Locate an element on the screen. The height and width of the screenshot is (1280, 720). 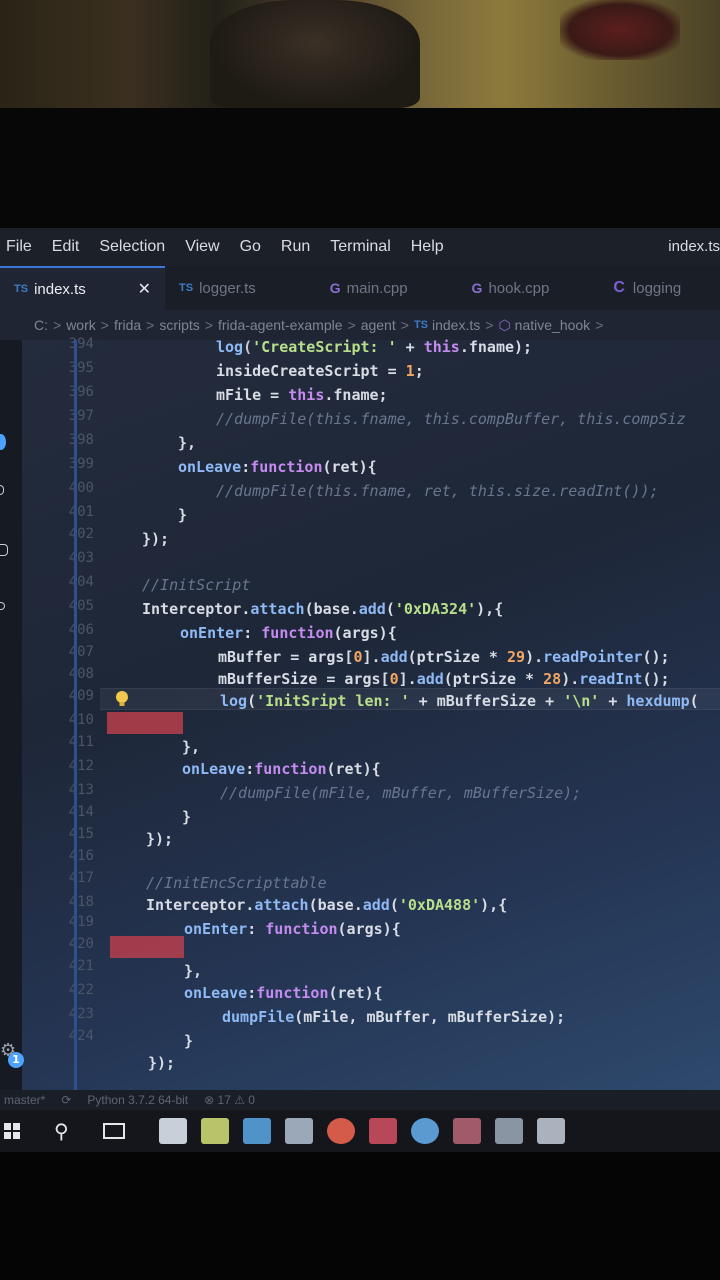
lightbulb-icon is located at coordinates (122, 699).